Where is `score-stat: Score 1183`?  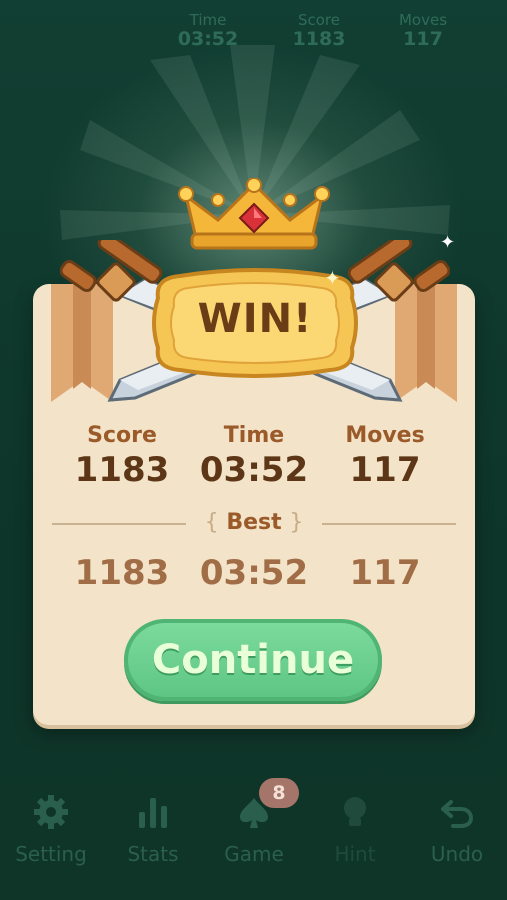
score-stat: Score 1183 is located at coordinates (122, 456).